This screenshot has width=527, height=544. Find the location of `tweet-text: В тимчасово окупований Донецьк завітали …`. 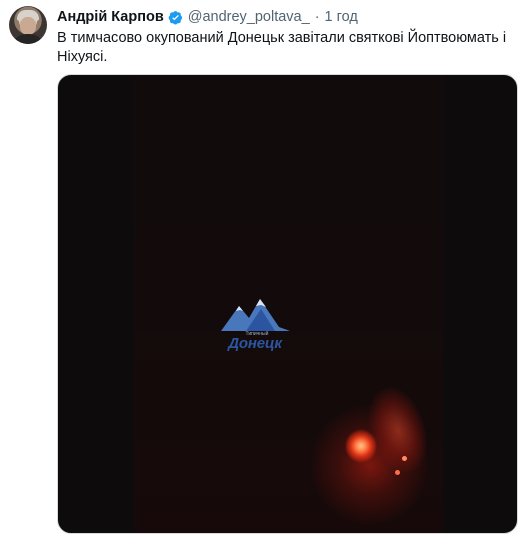

tweet-text: В тимчасово окупований Донецьк завітали … is located at coordinates (282, 47).